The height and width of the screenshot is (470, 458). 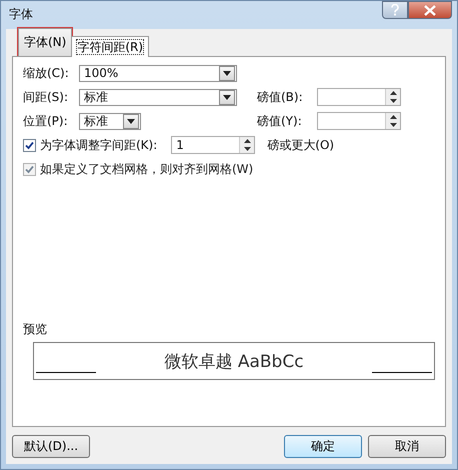 I want to click on unit-label: 磅或更大(O), so click(x=300, y=145).